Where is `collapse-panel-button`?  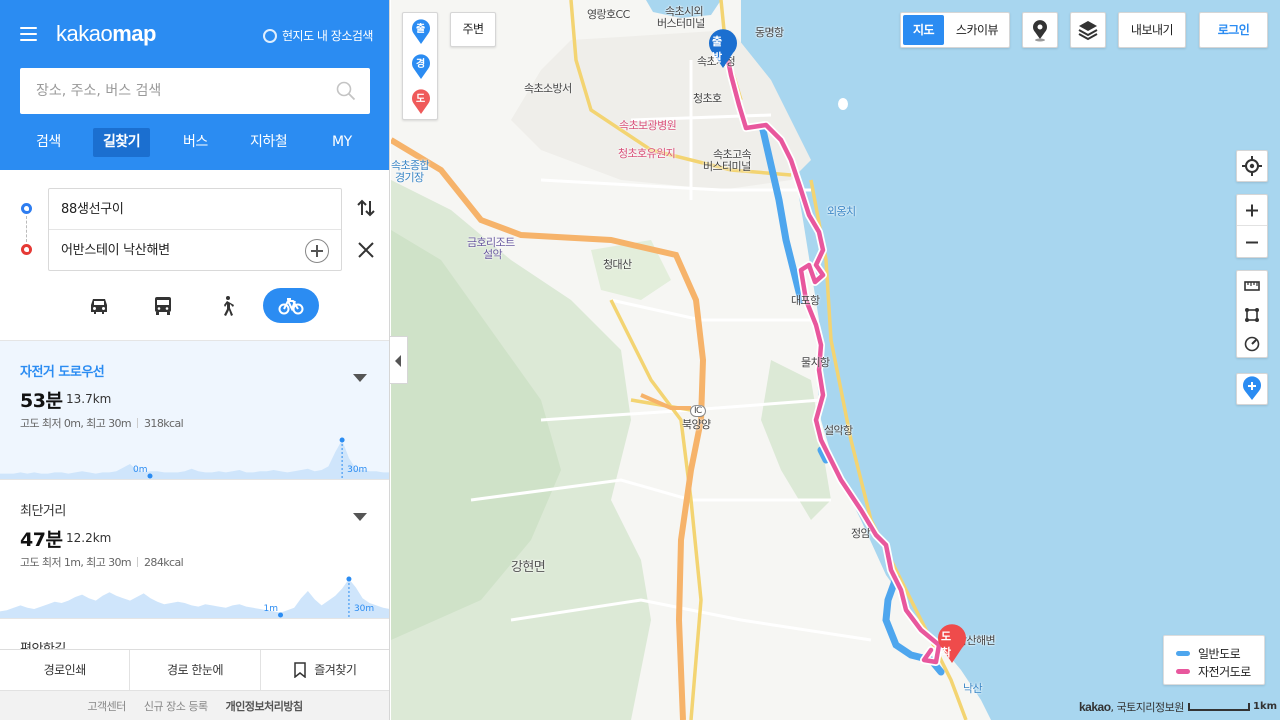
collapse-panel-button is located at coordinates (399, 360).